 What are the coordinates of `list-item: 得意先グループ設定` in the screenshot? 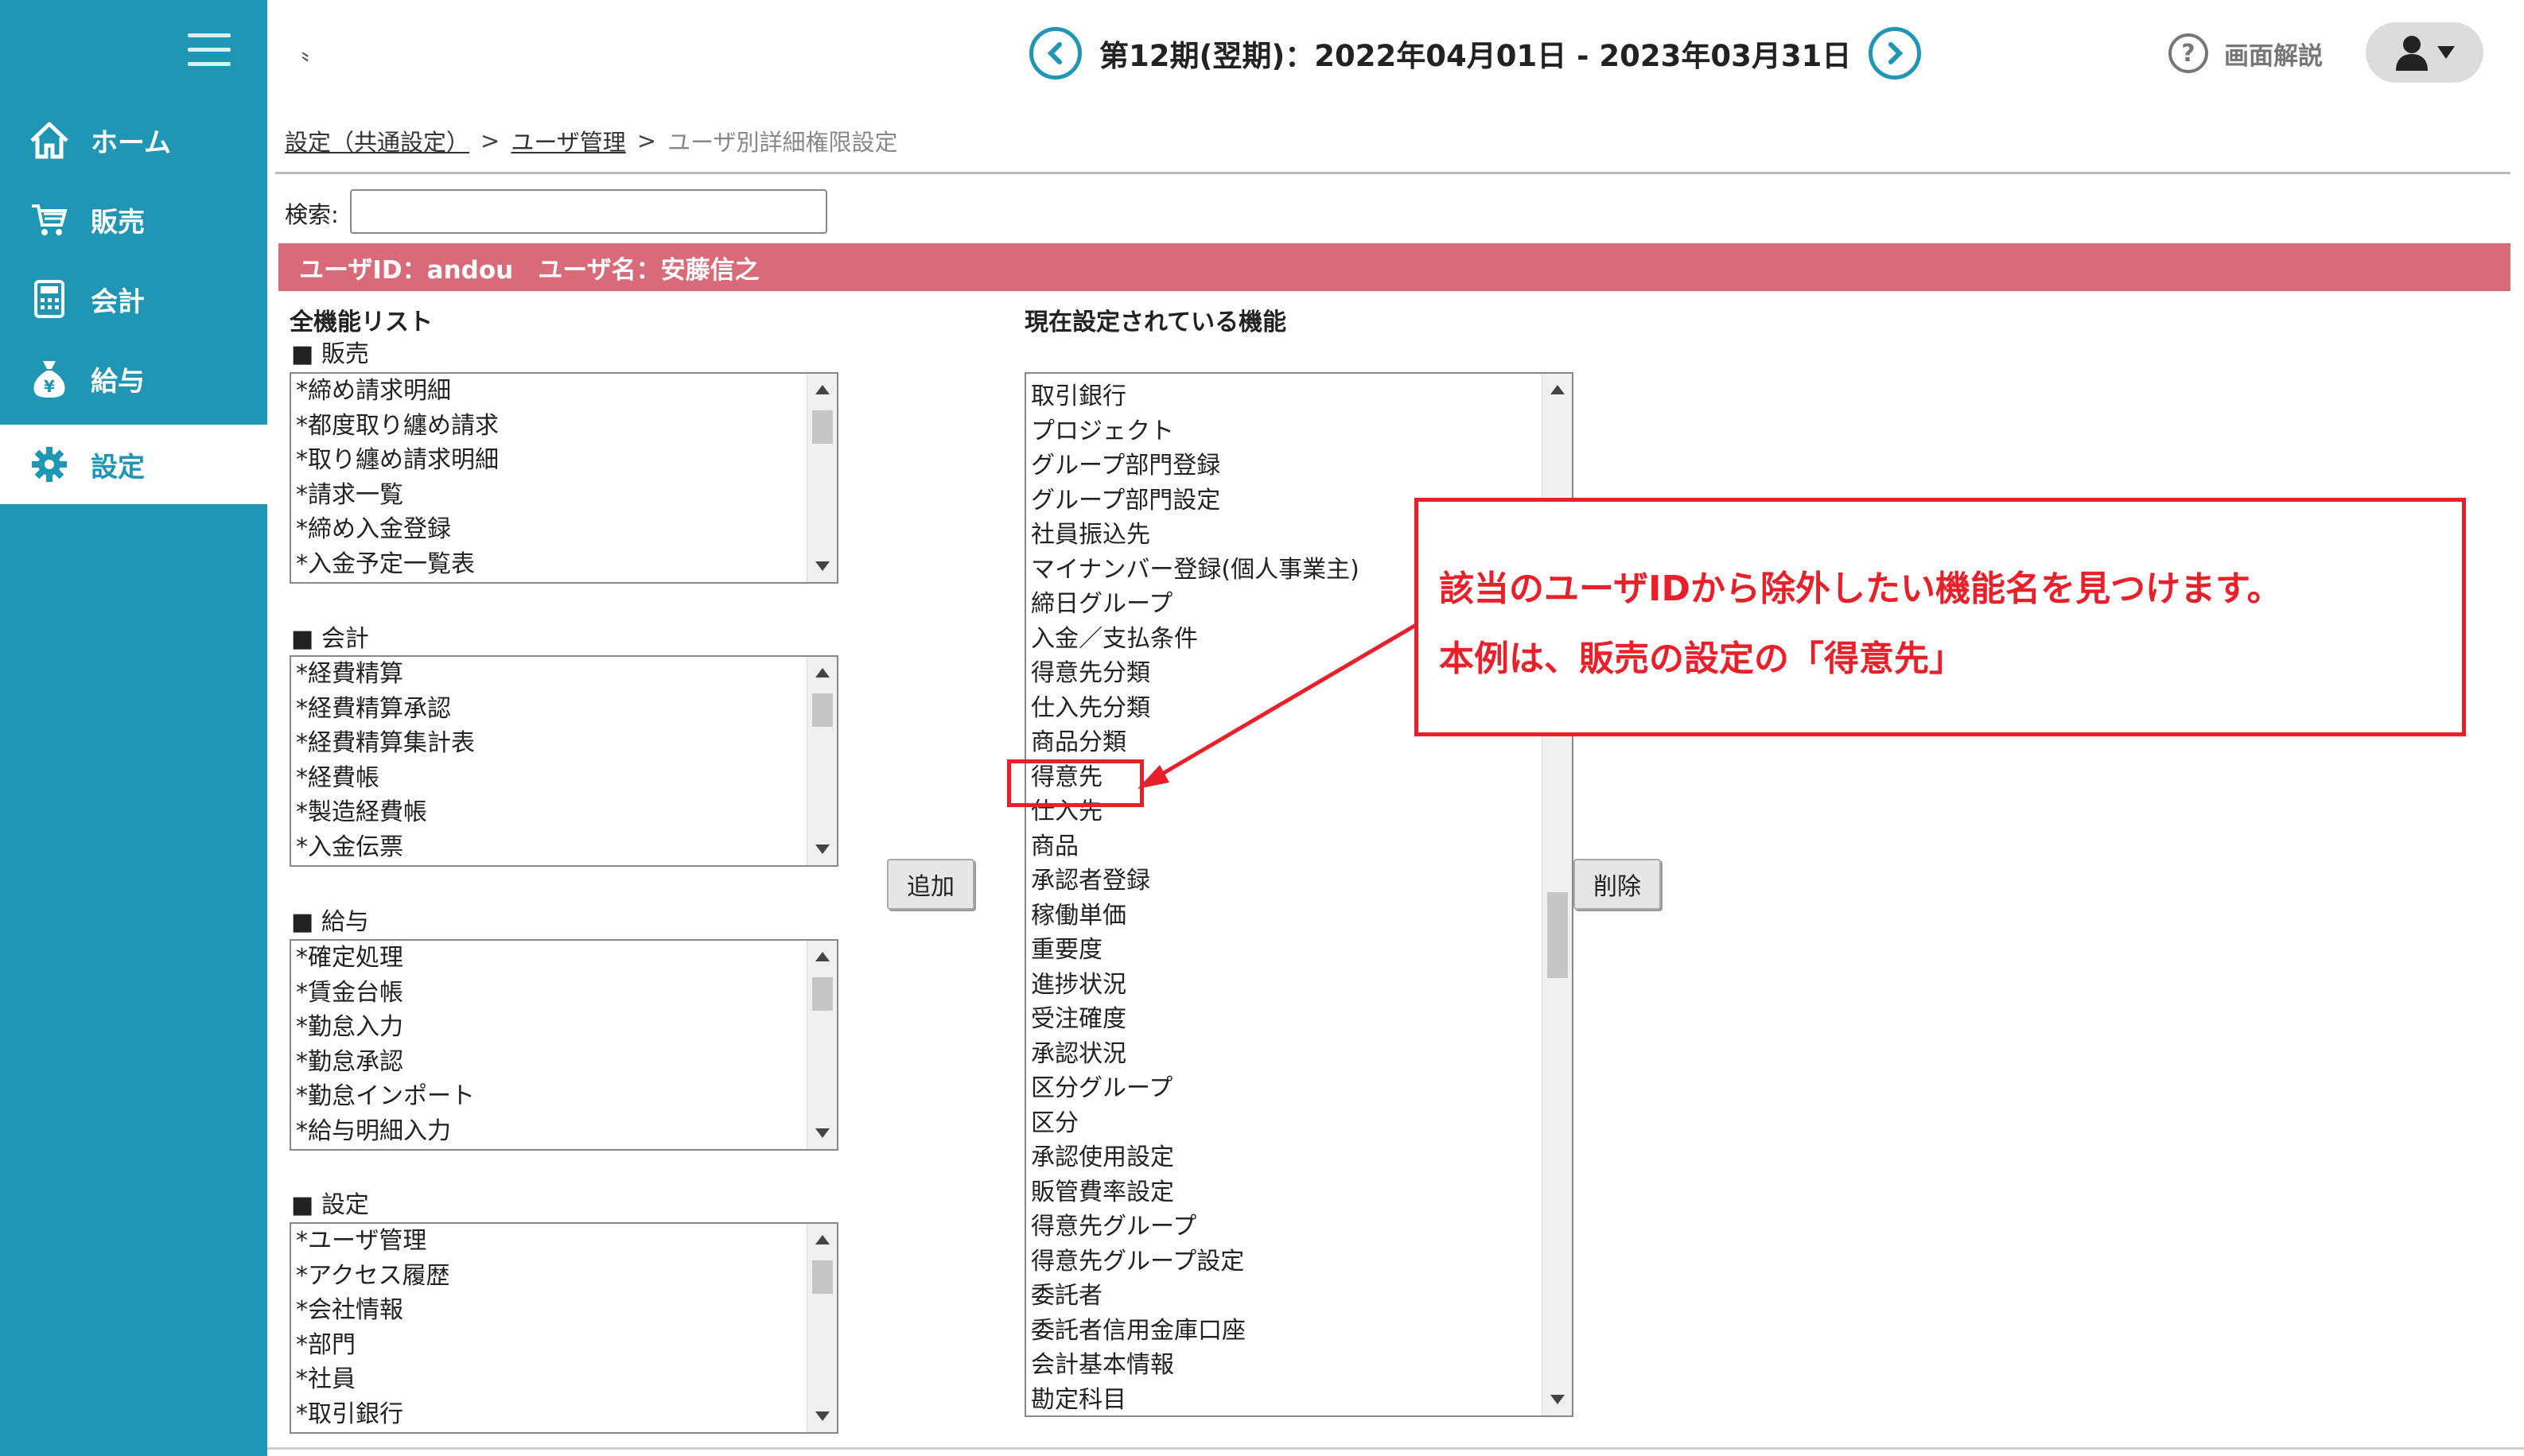 It's located at (1285, 1261).